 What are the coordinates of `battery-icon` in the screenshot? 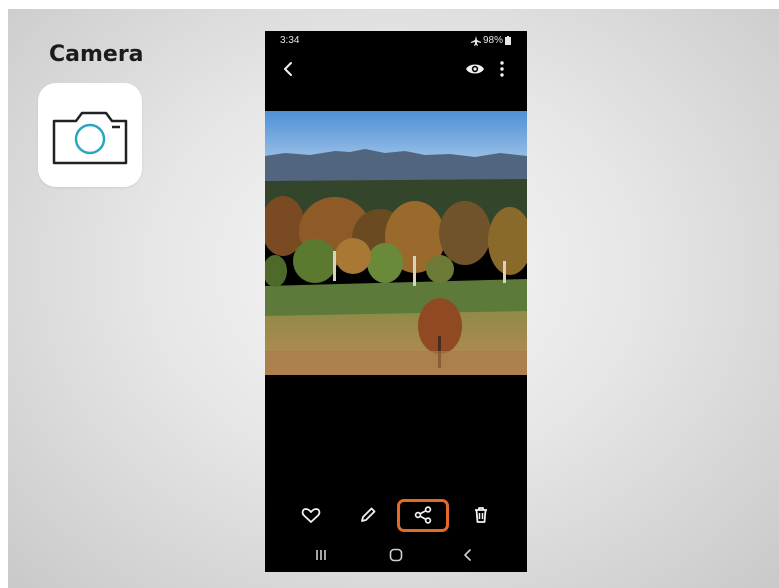 It's located at (508, 40).